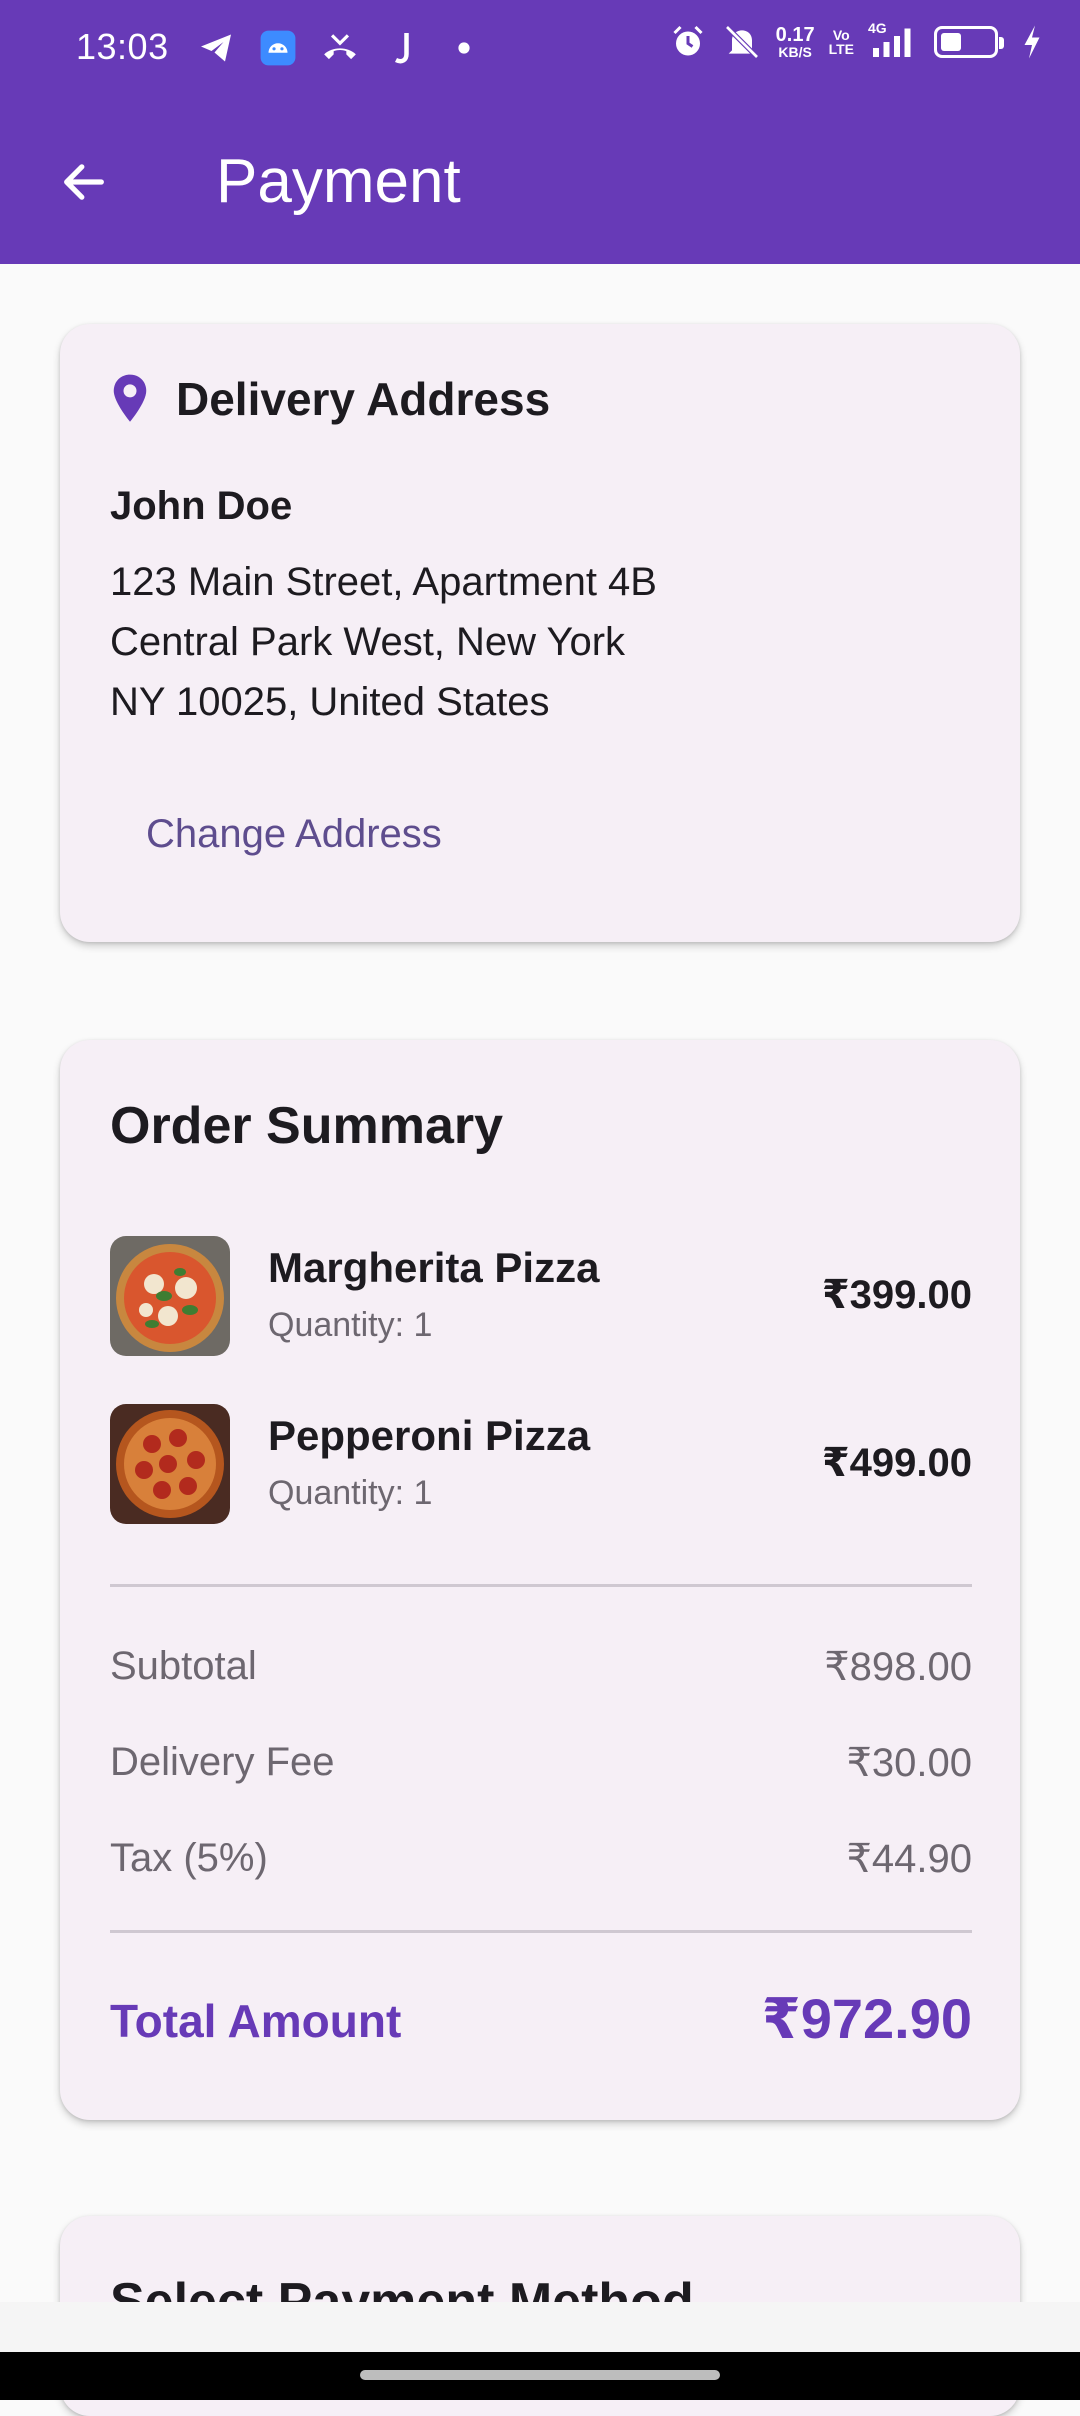 This screenshot has width=1080, height=2416. I want to click on android-icon, so click(278, 48).